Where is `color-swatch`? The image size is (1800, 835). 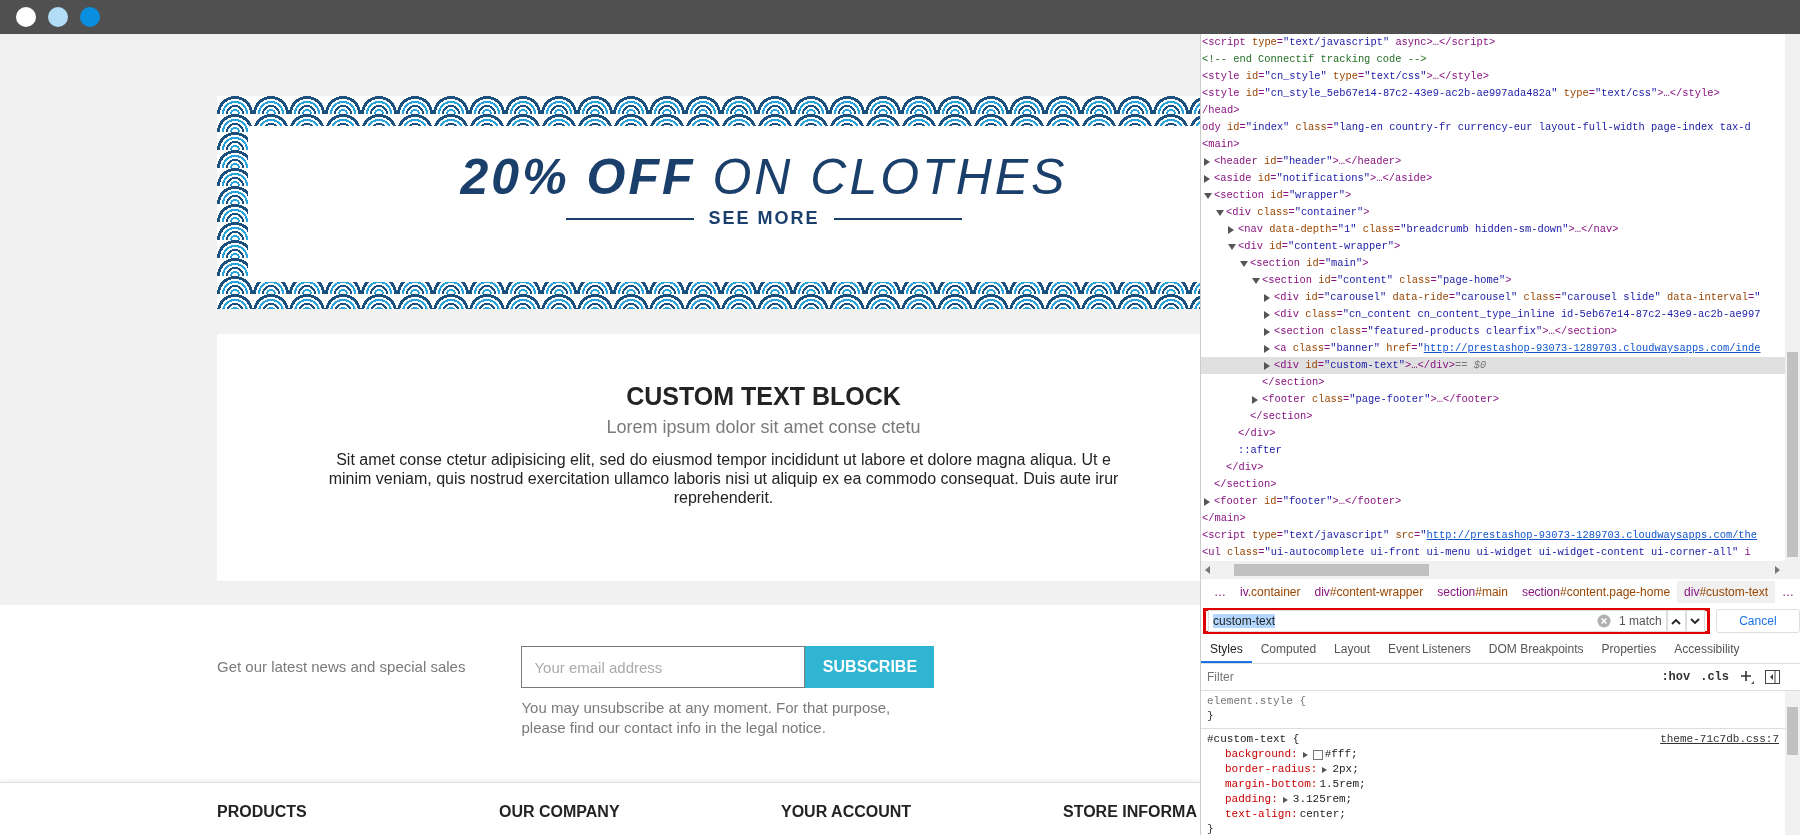 color-swatch is located at coordinates (1317, 754).